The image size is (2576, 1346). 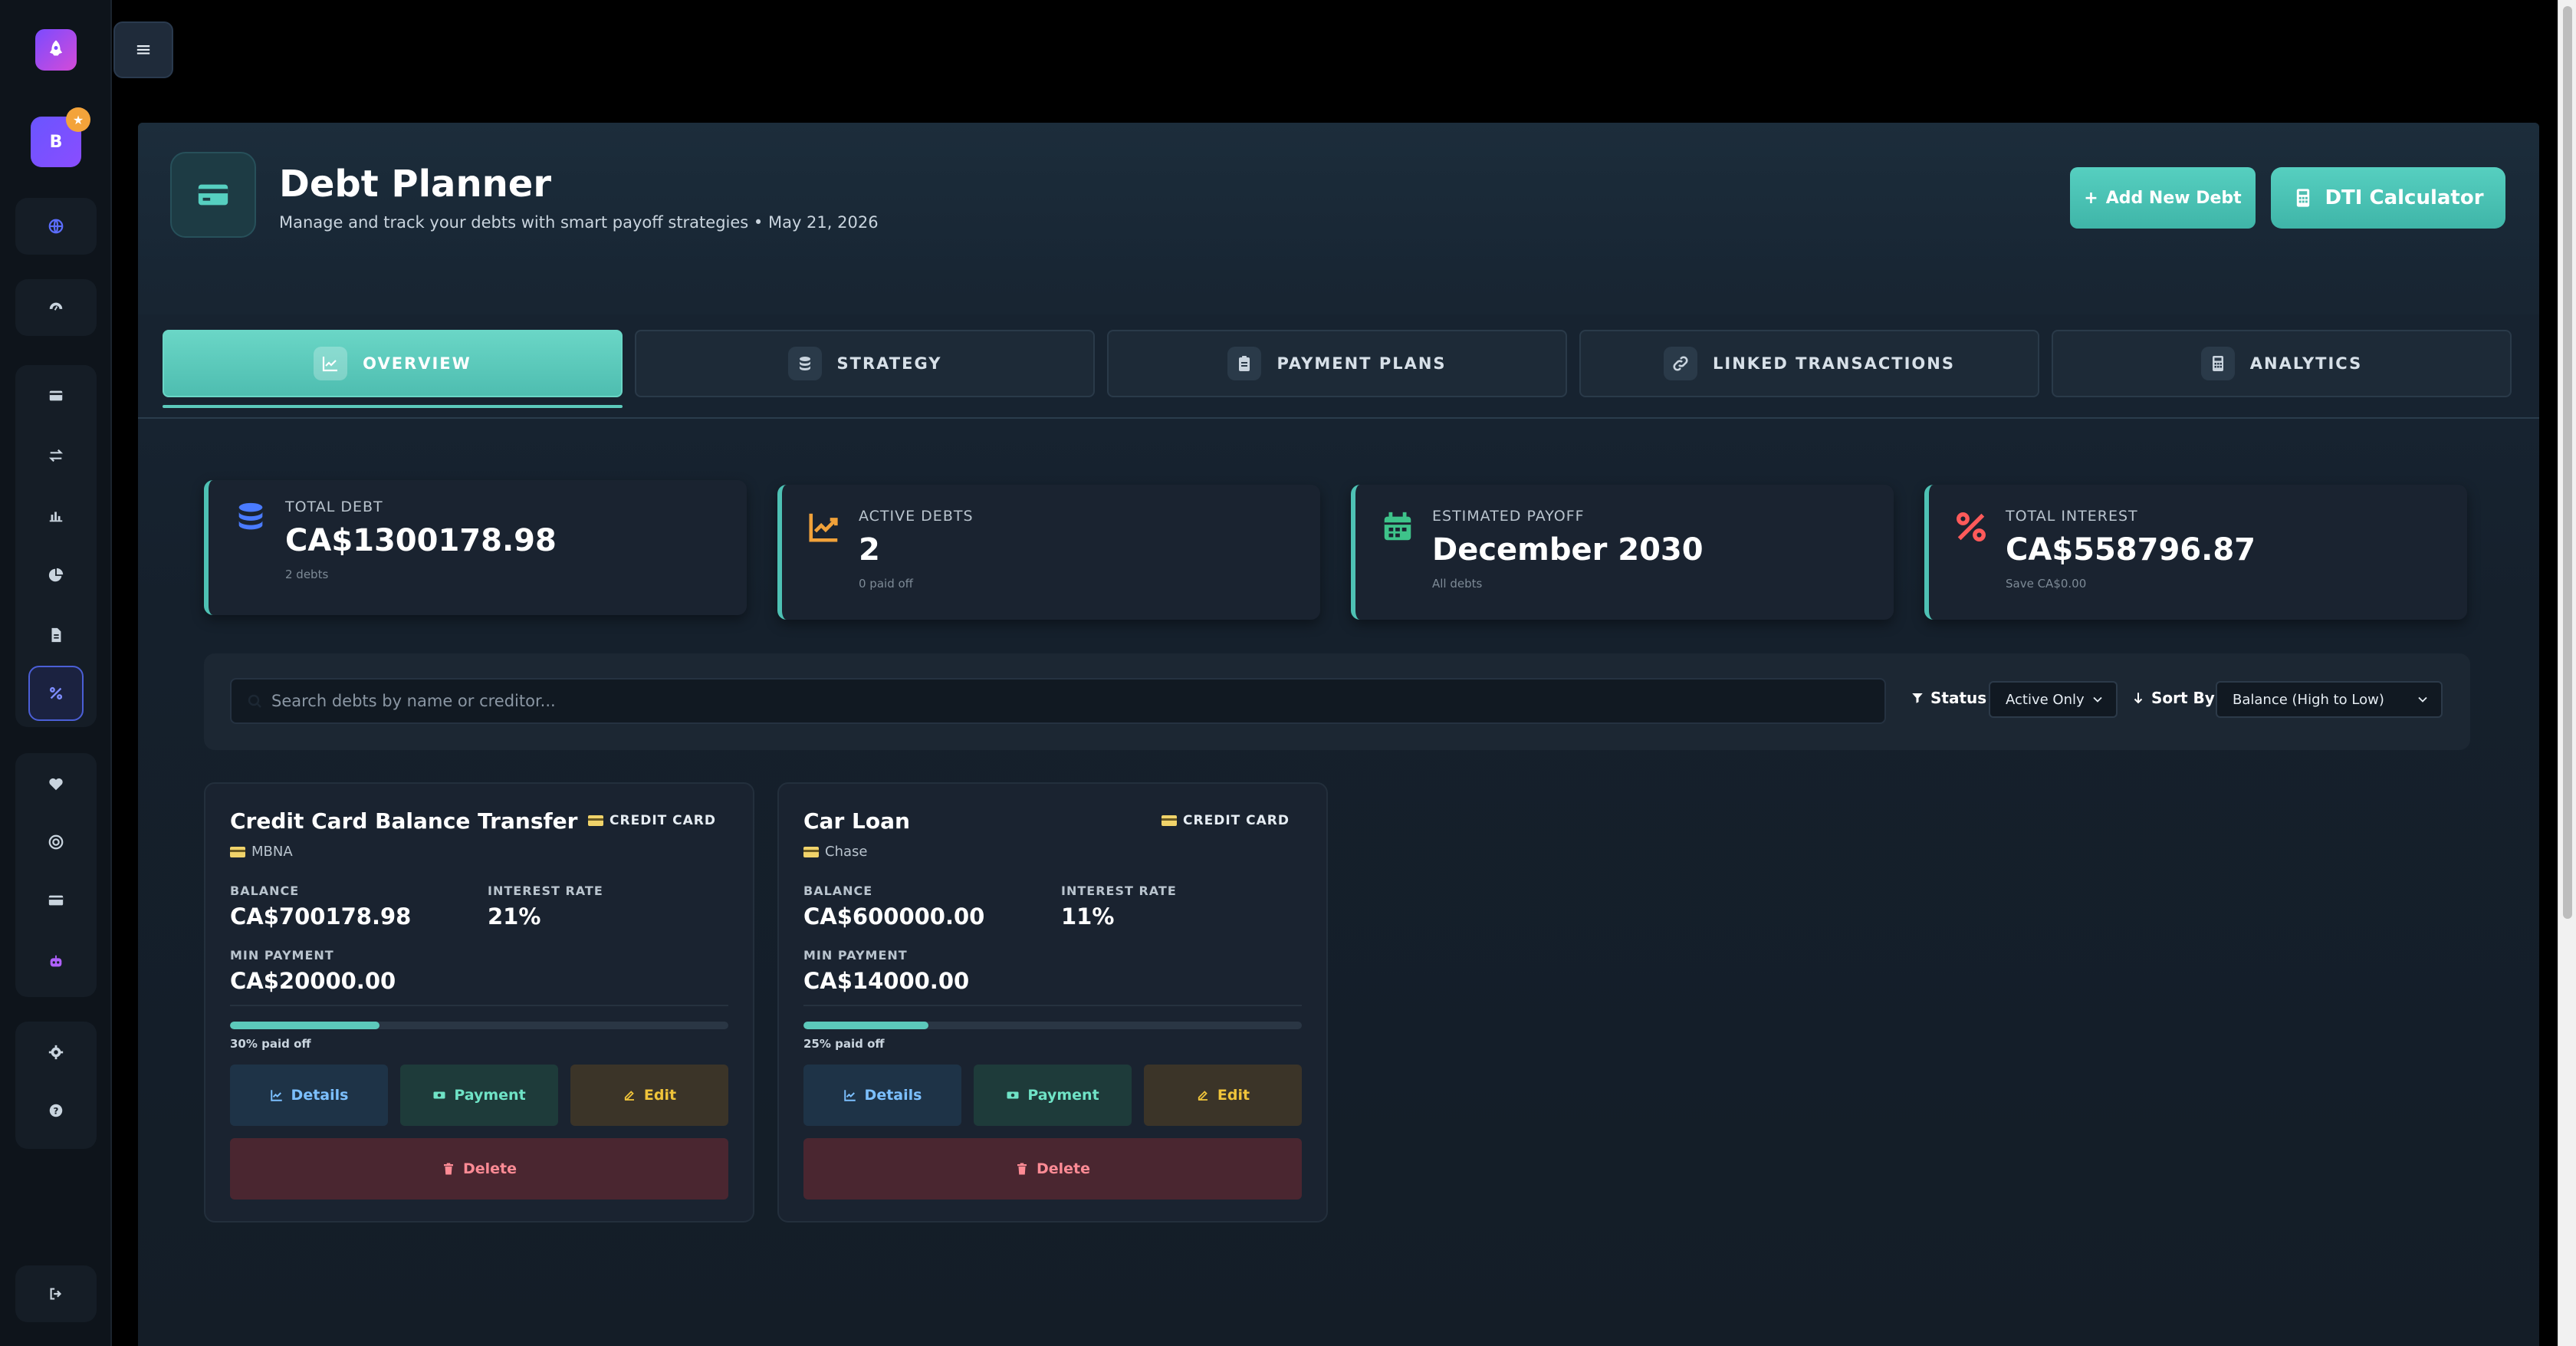 What do you see at coordinates (56, 961) in the screenshot?
I see `robot-icon` at bounding box center [56, 961].